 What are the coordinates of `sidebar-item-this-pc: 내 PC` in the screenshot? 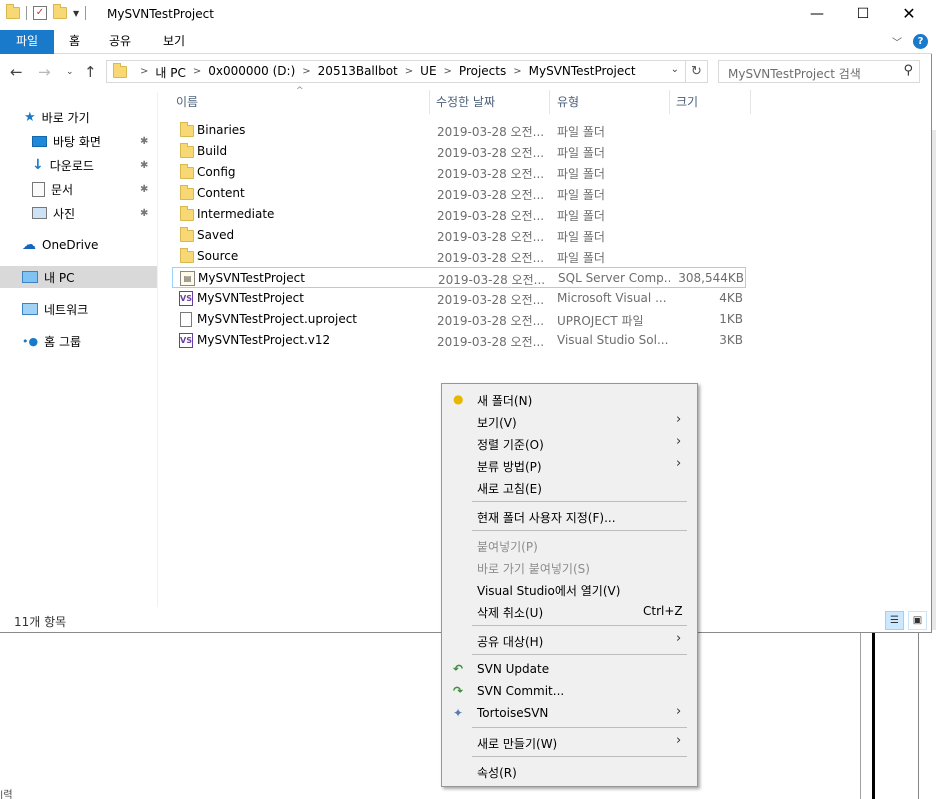 It's located at (78, 277).